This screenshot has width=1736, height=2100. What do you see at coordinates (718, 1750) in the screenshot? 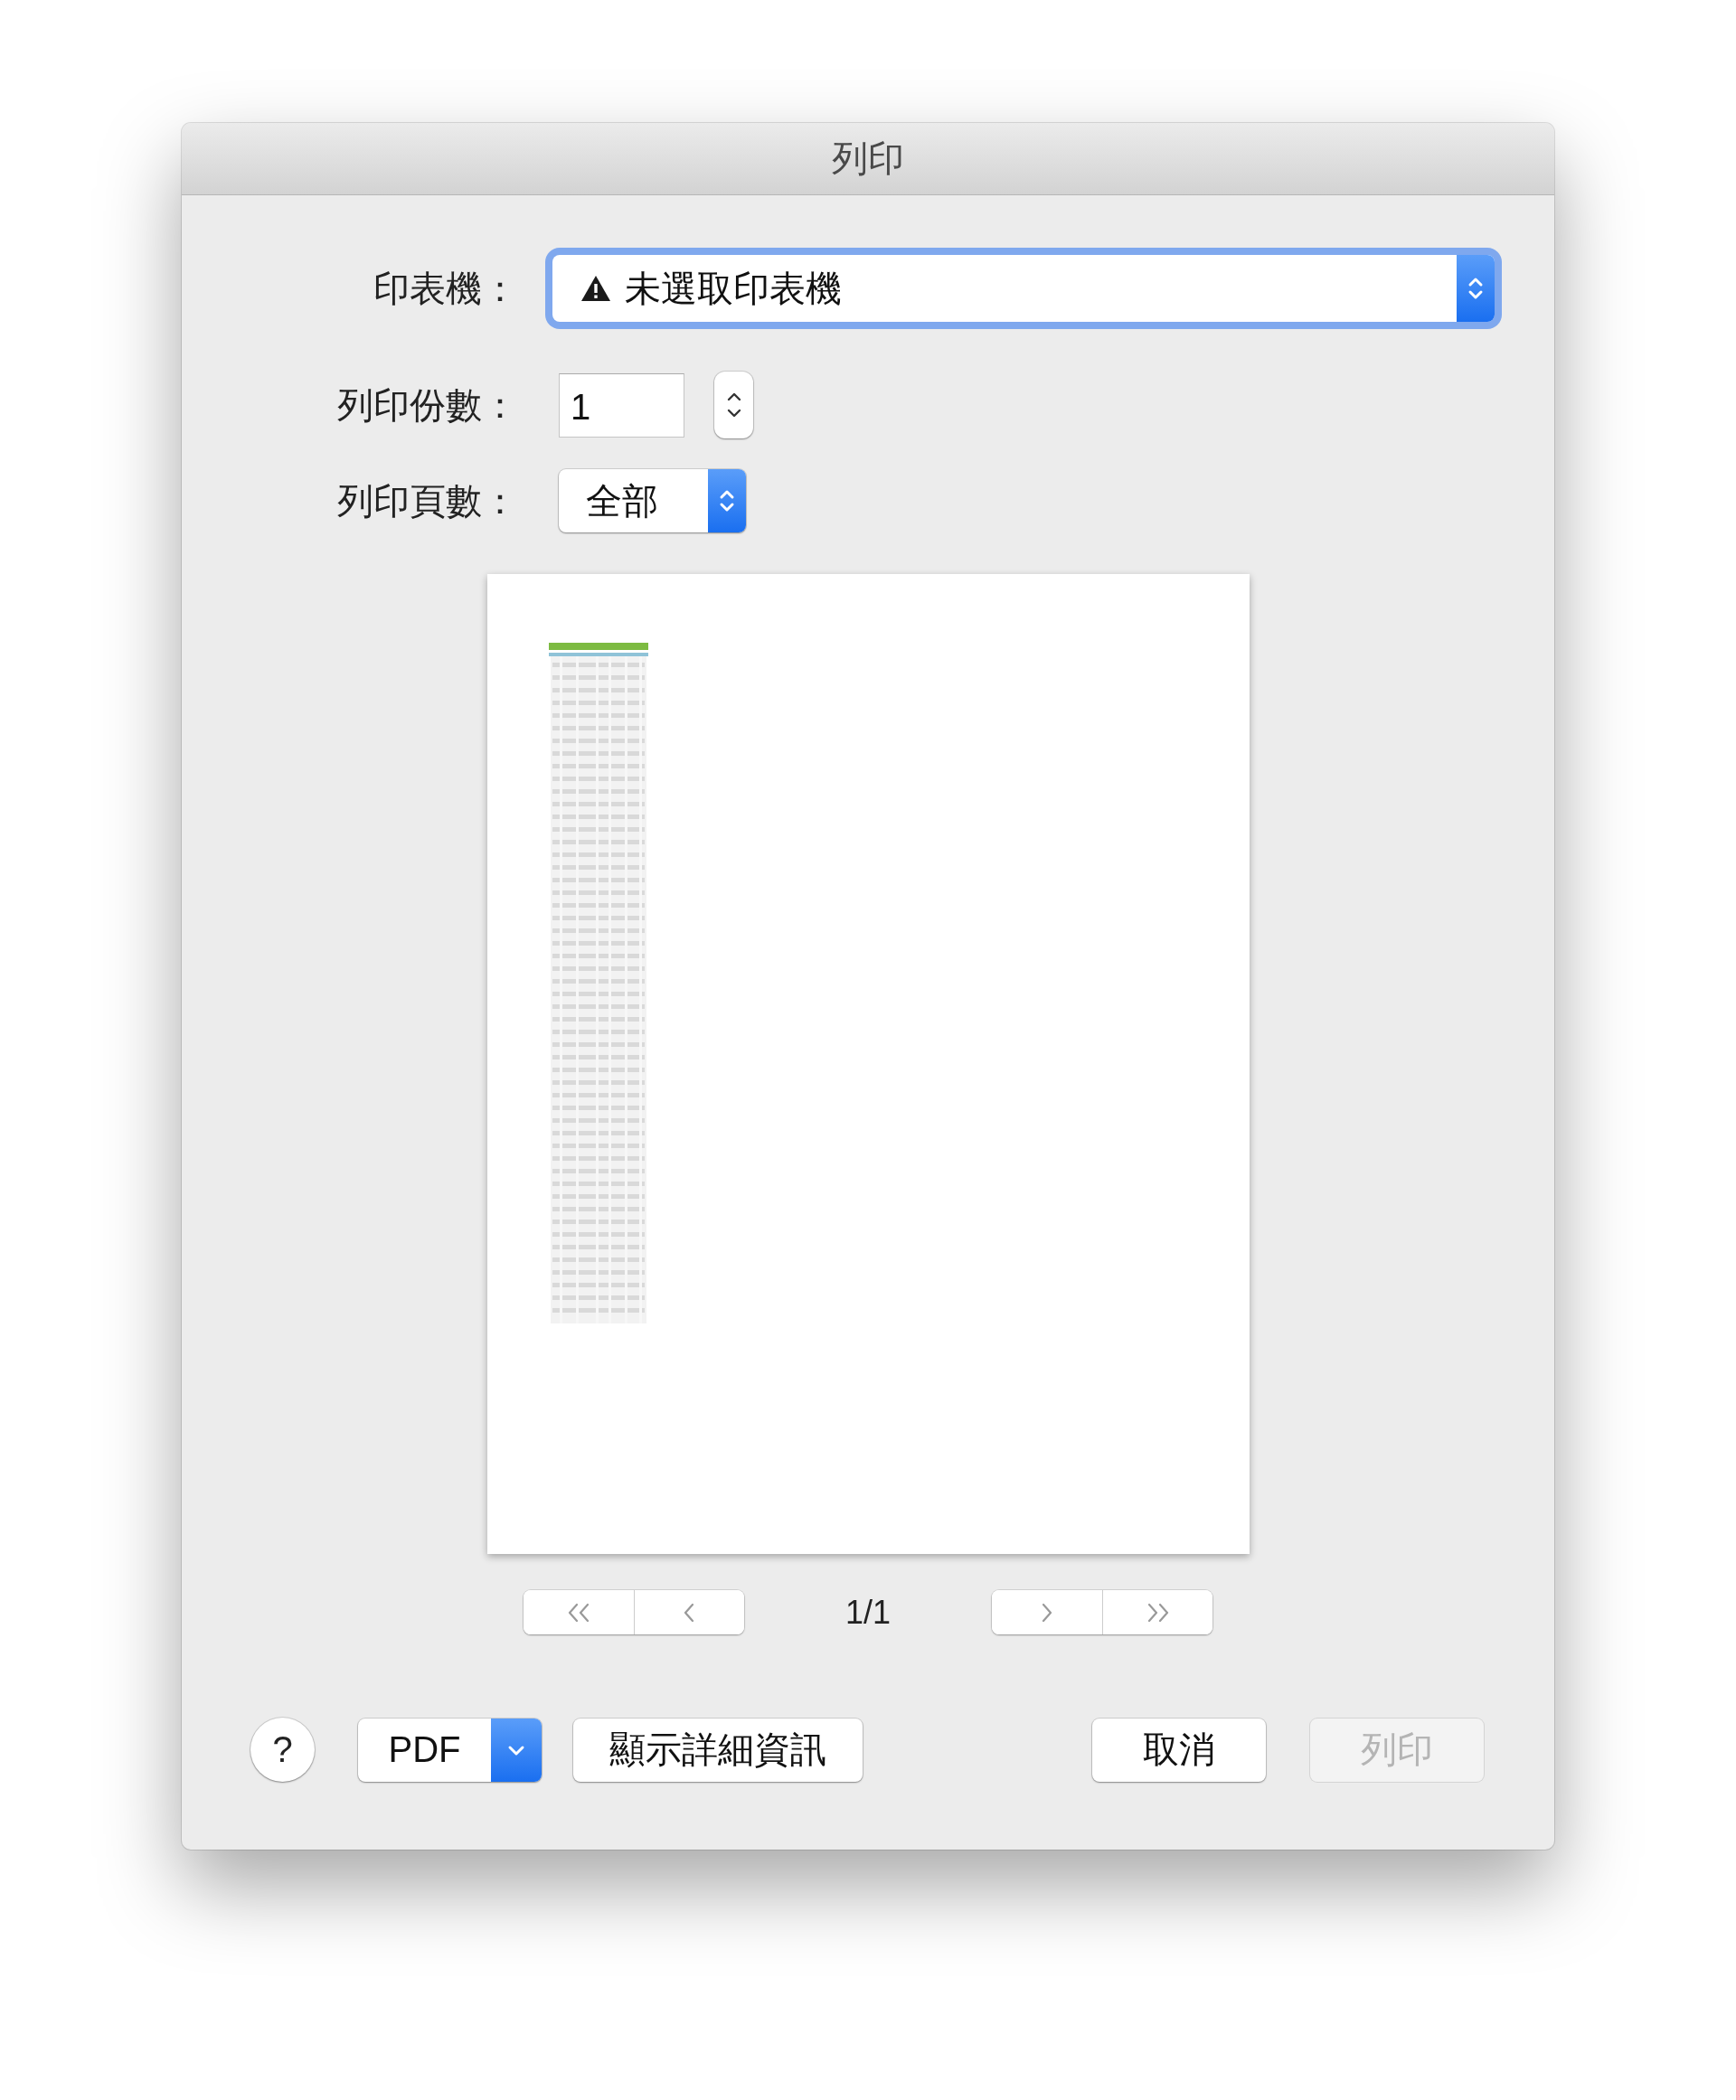
I see `dialog-button: 顯示詳細資訊` at bounding box center [718, 1750].